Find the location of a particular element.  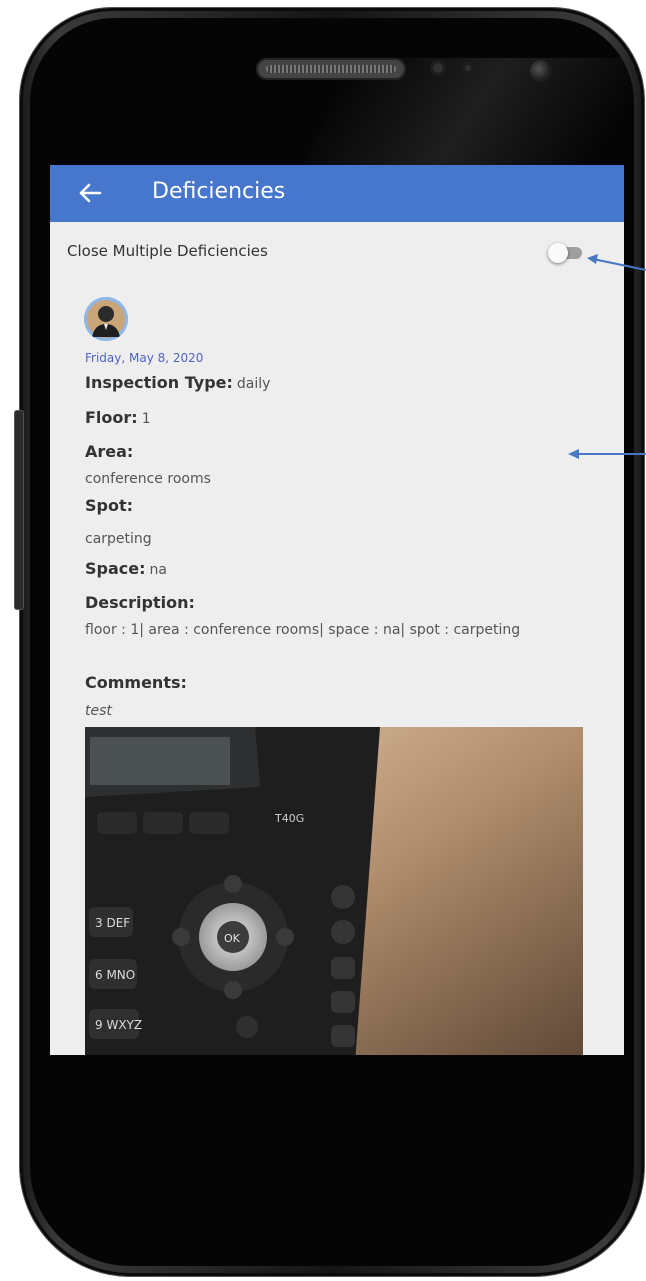

space-row: Space: na is located at coordinates (126, 568).